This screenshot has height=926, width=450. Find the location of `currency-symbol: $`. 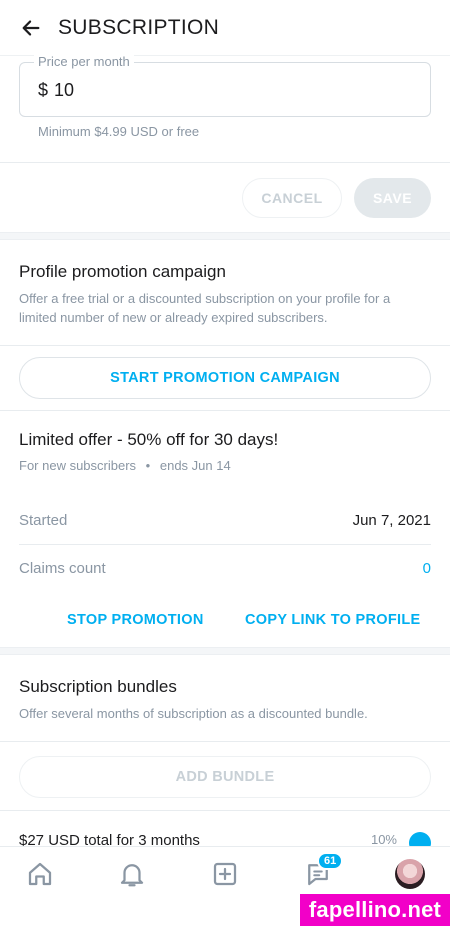

currency-symbol: $ is located at coordinates (43, 90).